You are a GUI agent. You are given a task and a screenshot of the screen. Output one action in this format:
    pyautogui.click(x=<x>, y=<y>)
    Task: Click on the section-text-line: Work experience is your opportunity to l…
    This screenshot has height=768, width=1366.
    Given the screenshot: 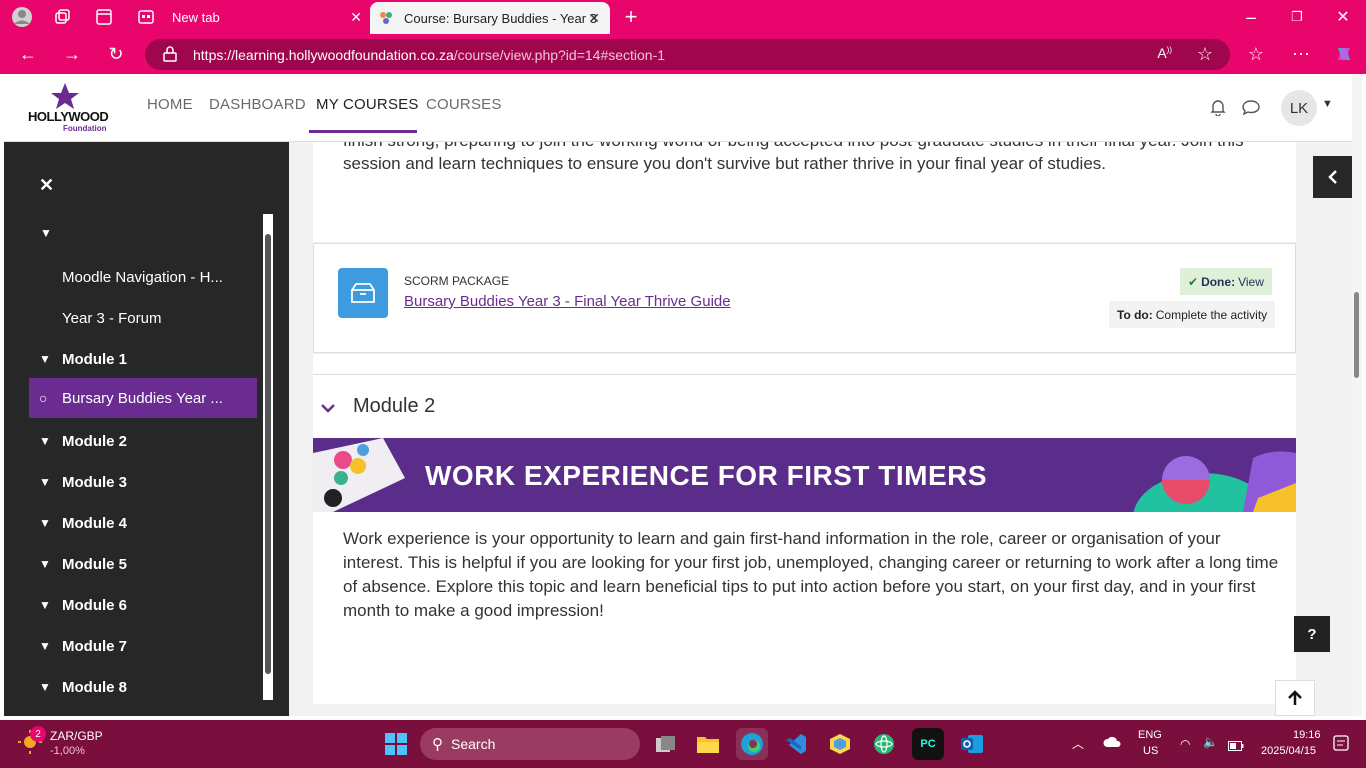 What is the action you would take?
    pyautogui.click(x=782, y=538)
    